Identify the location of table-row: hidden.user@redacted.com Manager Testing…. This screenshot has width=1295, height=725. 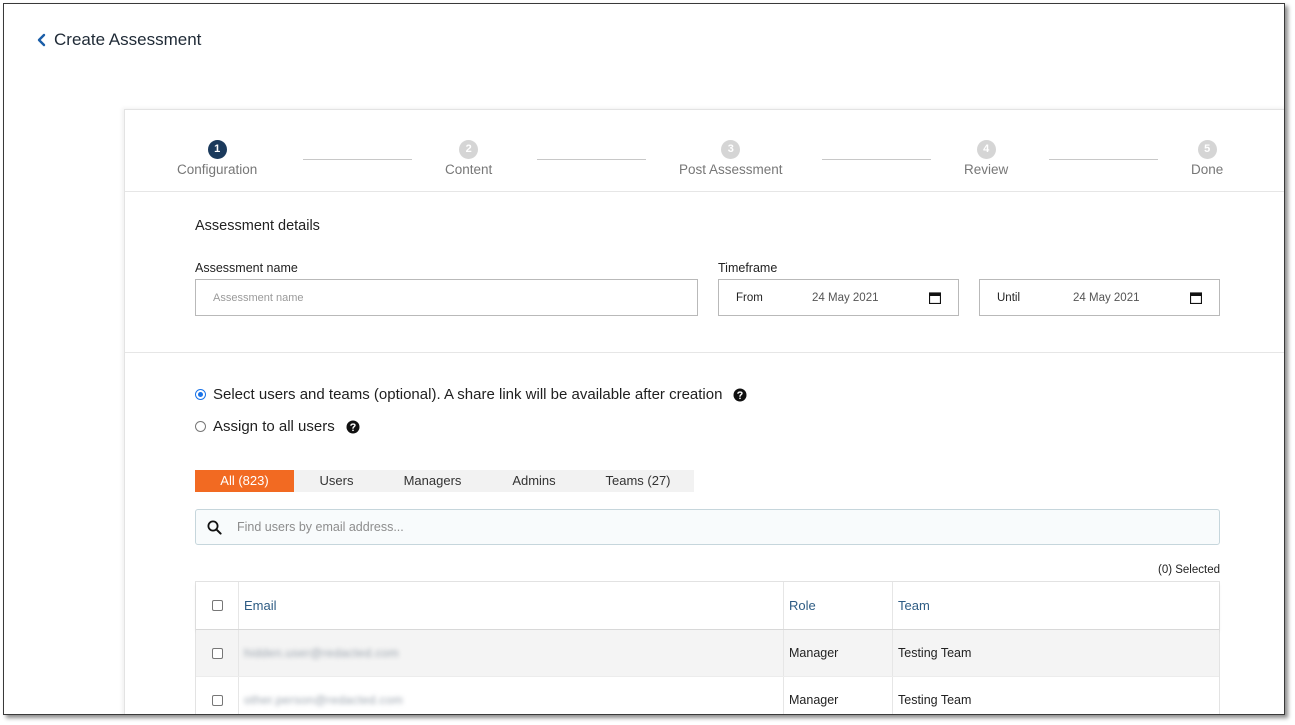
(707, 653).